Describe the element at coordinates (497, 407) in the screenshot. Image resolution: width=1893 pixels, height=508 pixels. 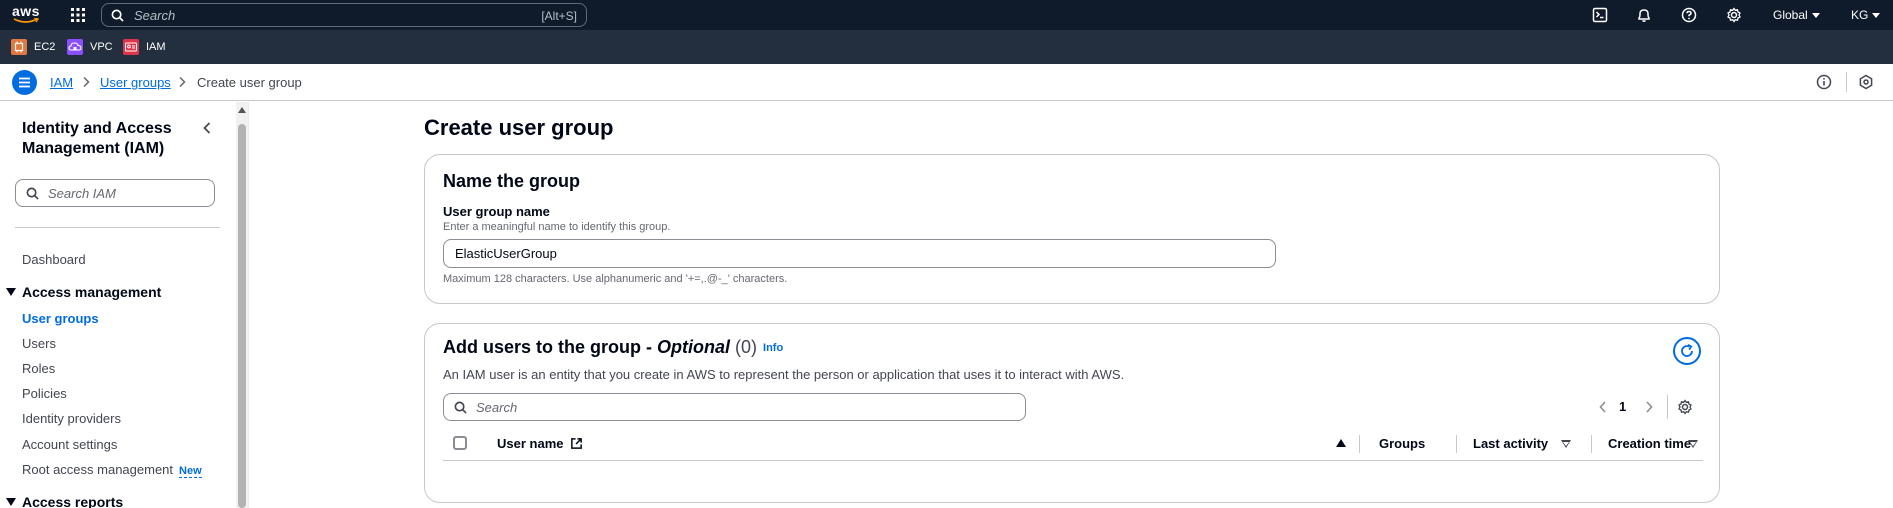
I see `users-search-placeholder: Search` at that location.